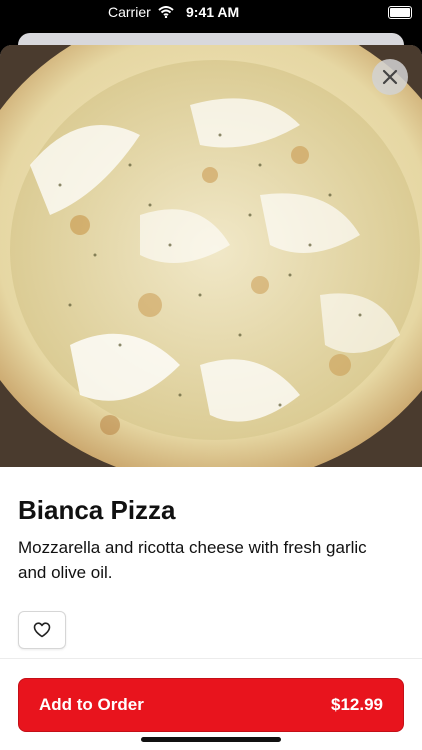 The image size is (422, 750). I want to click on divider, so click(211, 658).